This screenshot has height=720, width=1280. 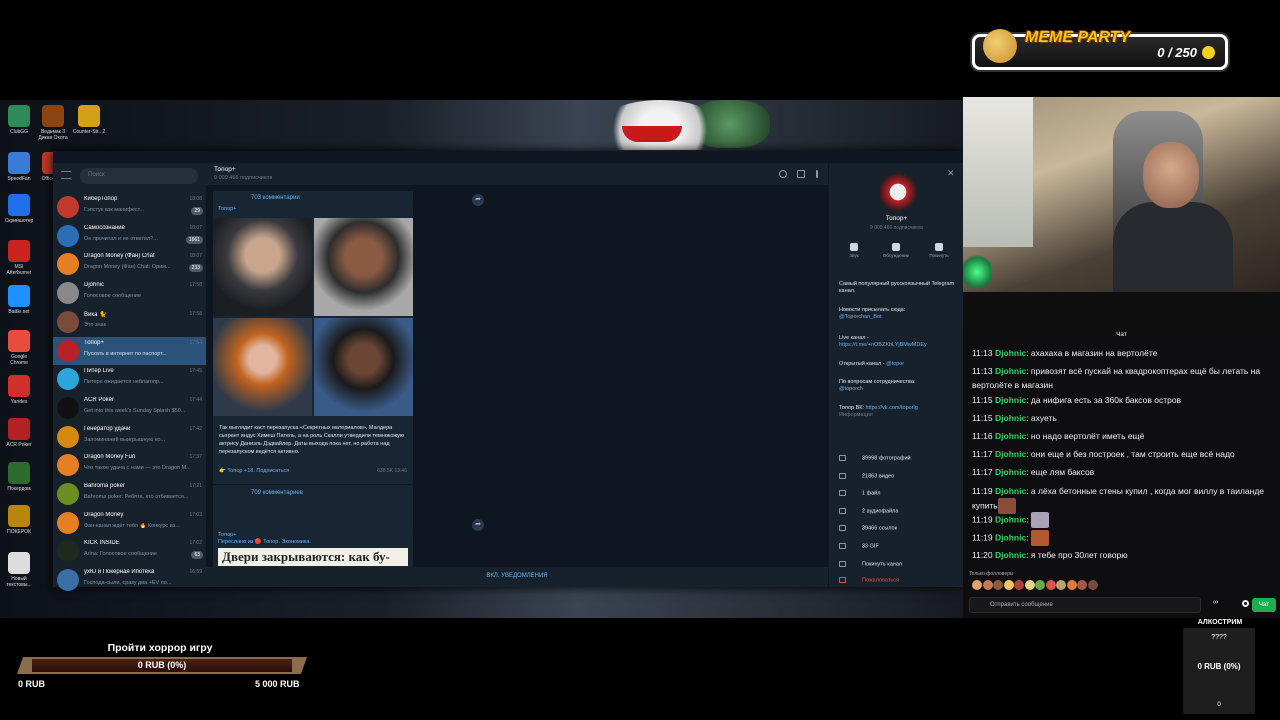 I want to click on coop-link: @toporch, so click(x=899, y=389).